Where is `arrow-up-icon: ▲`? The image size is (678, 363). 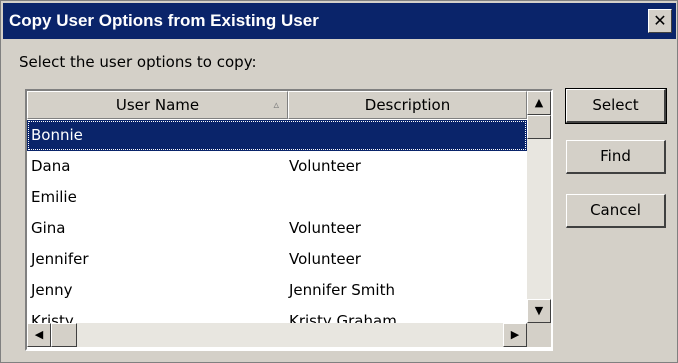 arrow-up-icon: ▲ is located at coordinates (539, 102).